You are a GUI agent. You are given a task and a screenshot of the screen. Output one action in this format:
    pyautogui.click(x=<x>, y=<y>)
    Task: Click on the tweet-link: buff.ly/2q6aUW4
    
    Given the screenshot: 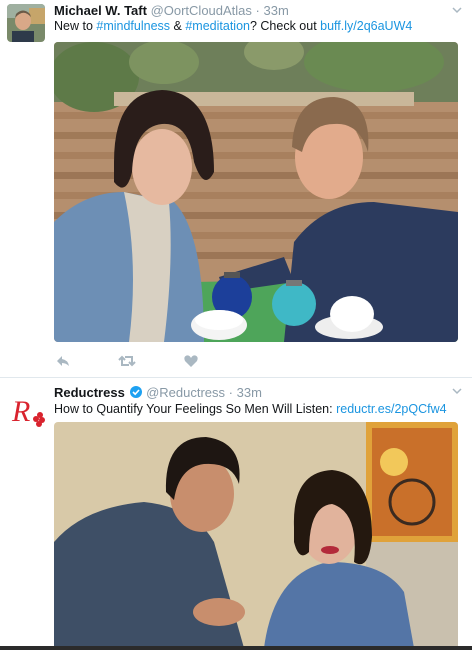 What is the action you would take?
    pyautogui.click(x=366, y=26)
    